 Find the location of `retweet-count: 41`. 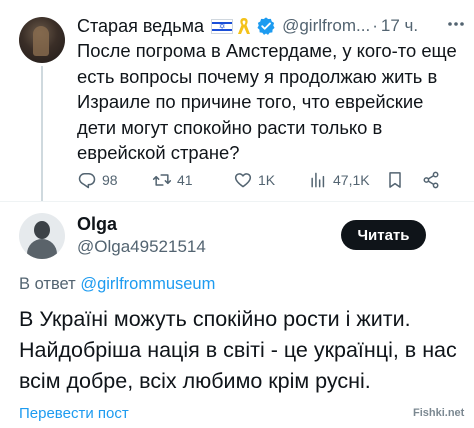

retweet-count: 41 is located at coordinates (185, 180).